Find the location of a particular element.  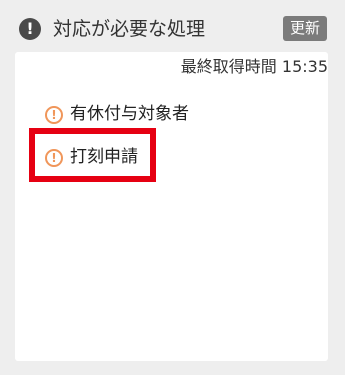

widget-title: 対応が必要な処理 is located at coordinates (129, 29).